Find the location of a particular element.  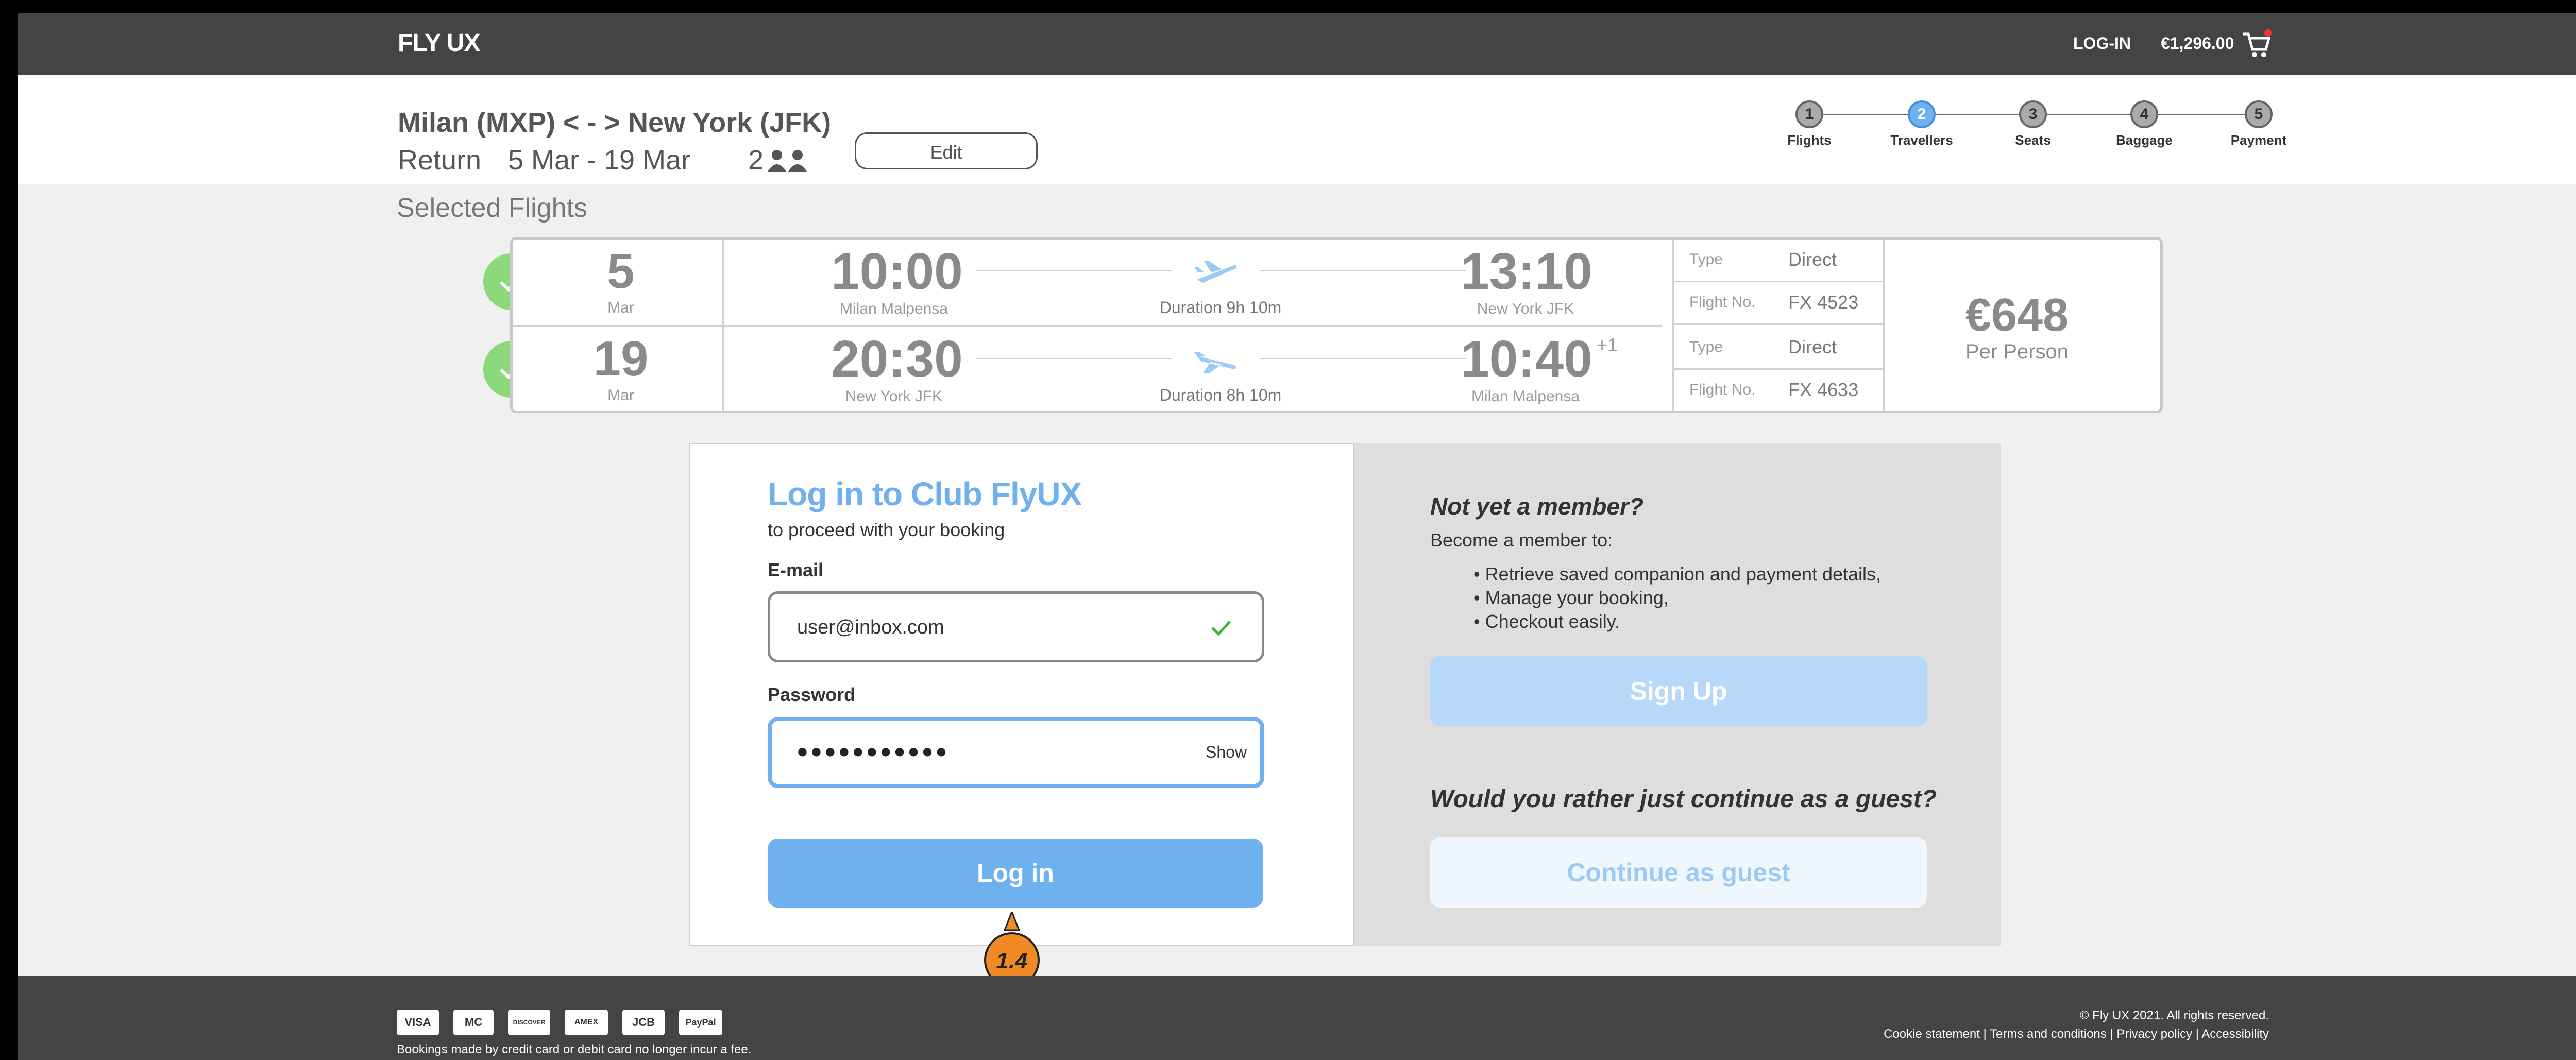

step-number: 1 is located at coordinates (1809, 114).